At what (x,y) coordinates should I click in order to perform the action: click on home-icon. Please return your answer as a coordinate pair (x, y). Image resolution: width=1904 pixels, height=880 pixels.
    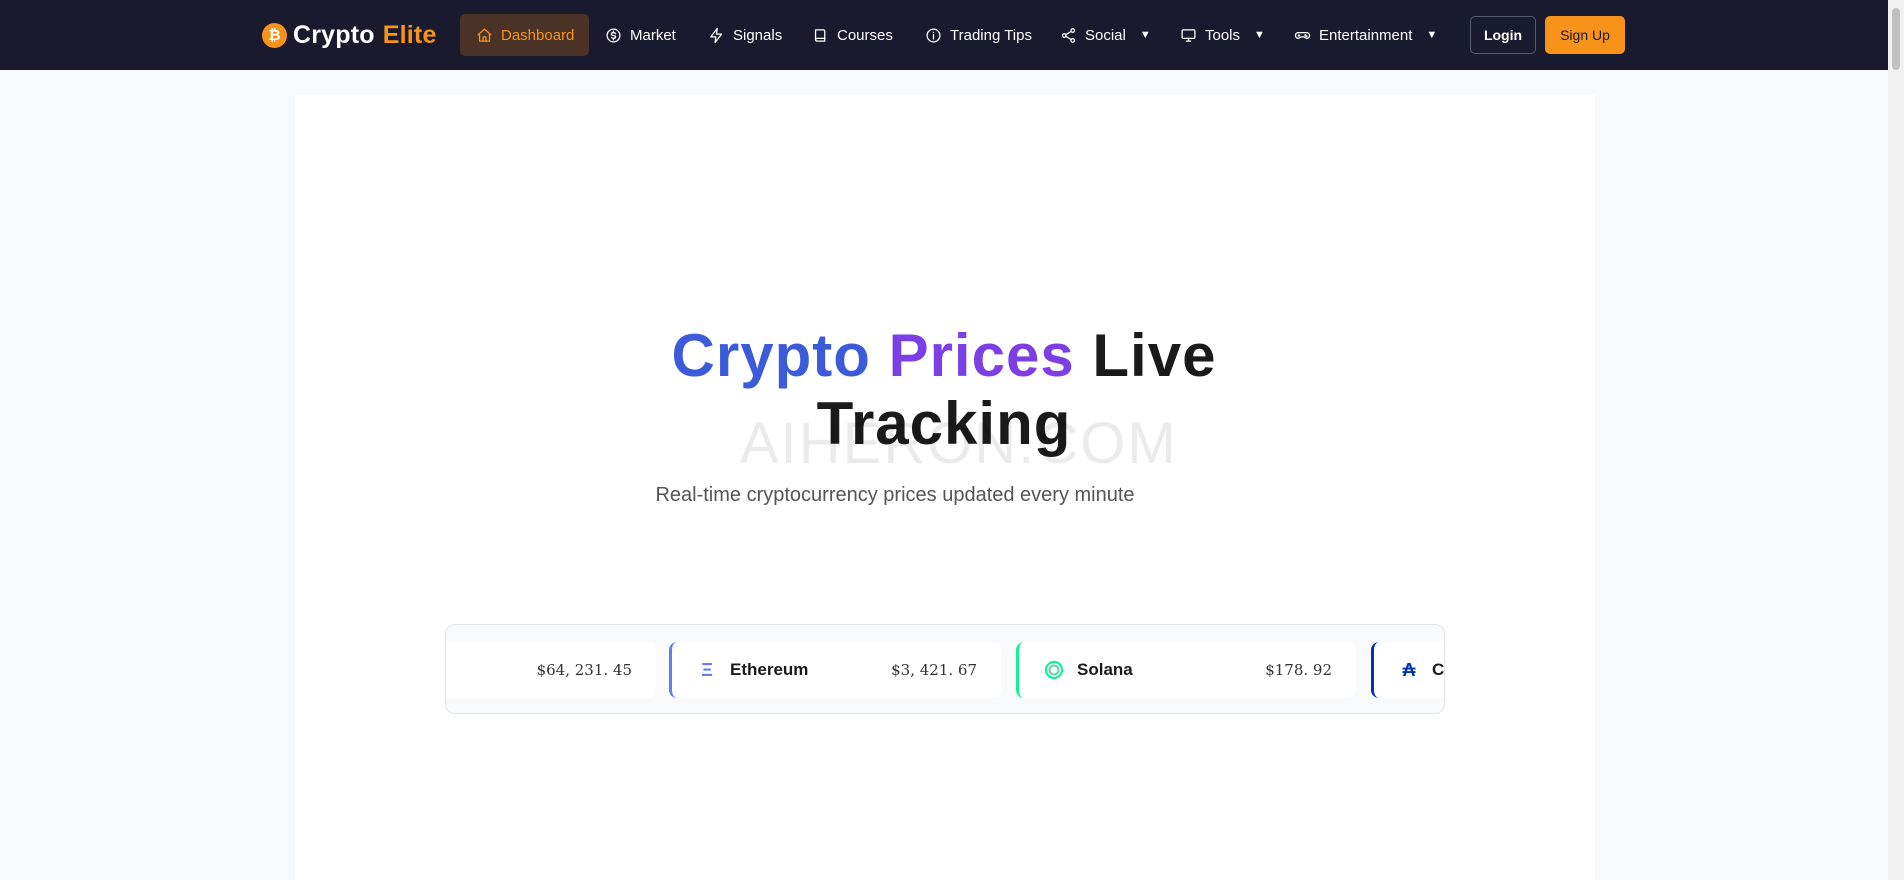
    Looking at the image, I should click on (484, 35).